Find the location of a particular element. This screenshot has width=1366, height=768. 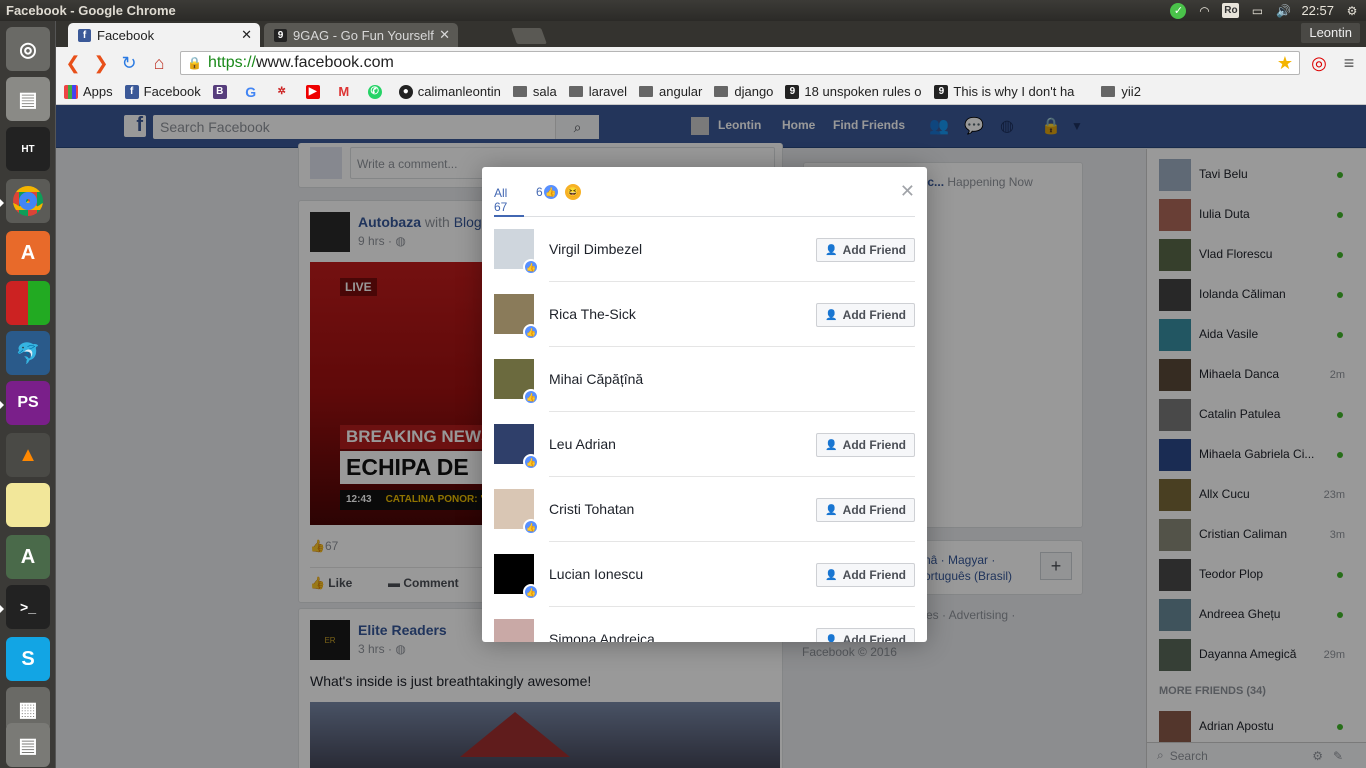

bookmark-gmail: M is located at coordinates (346, 91).